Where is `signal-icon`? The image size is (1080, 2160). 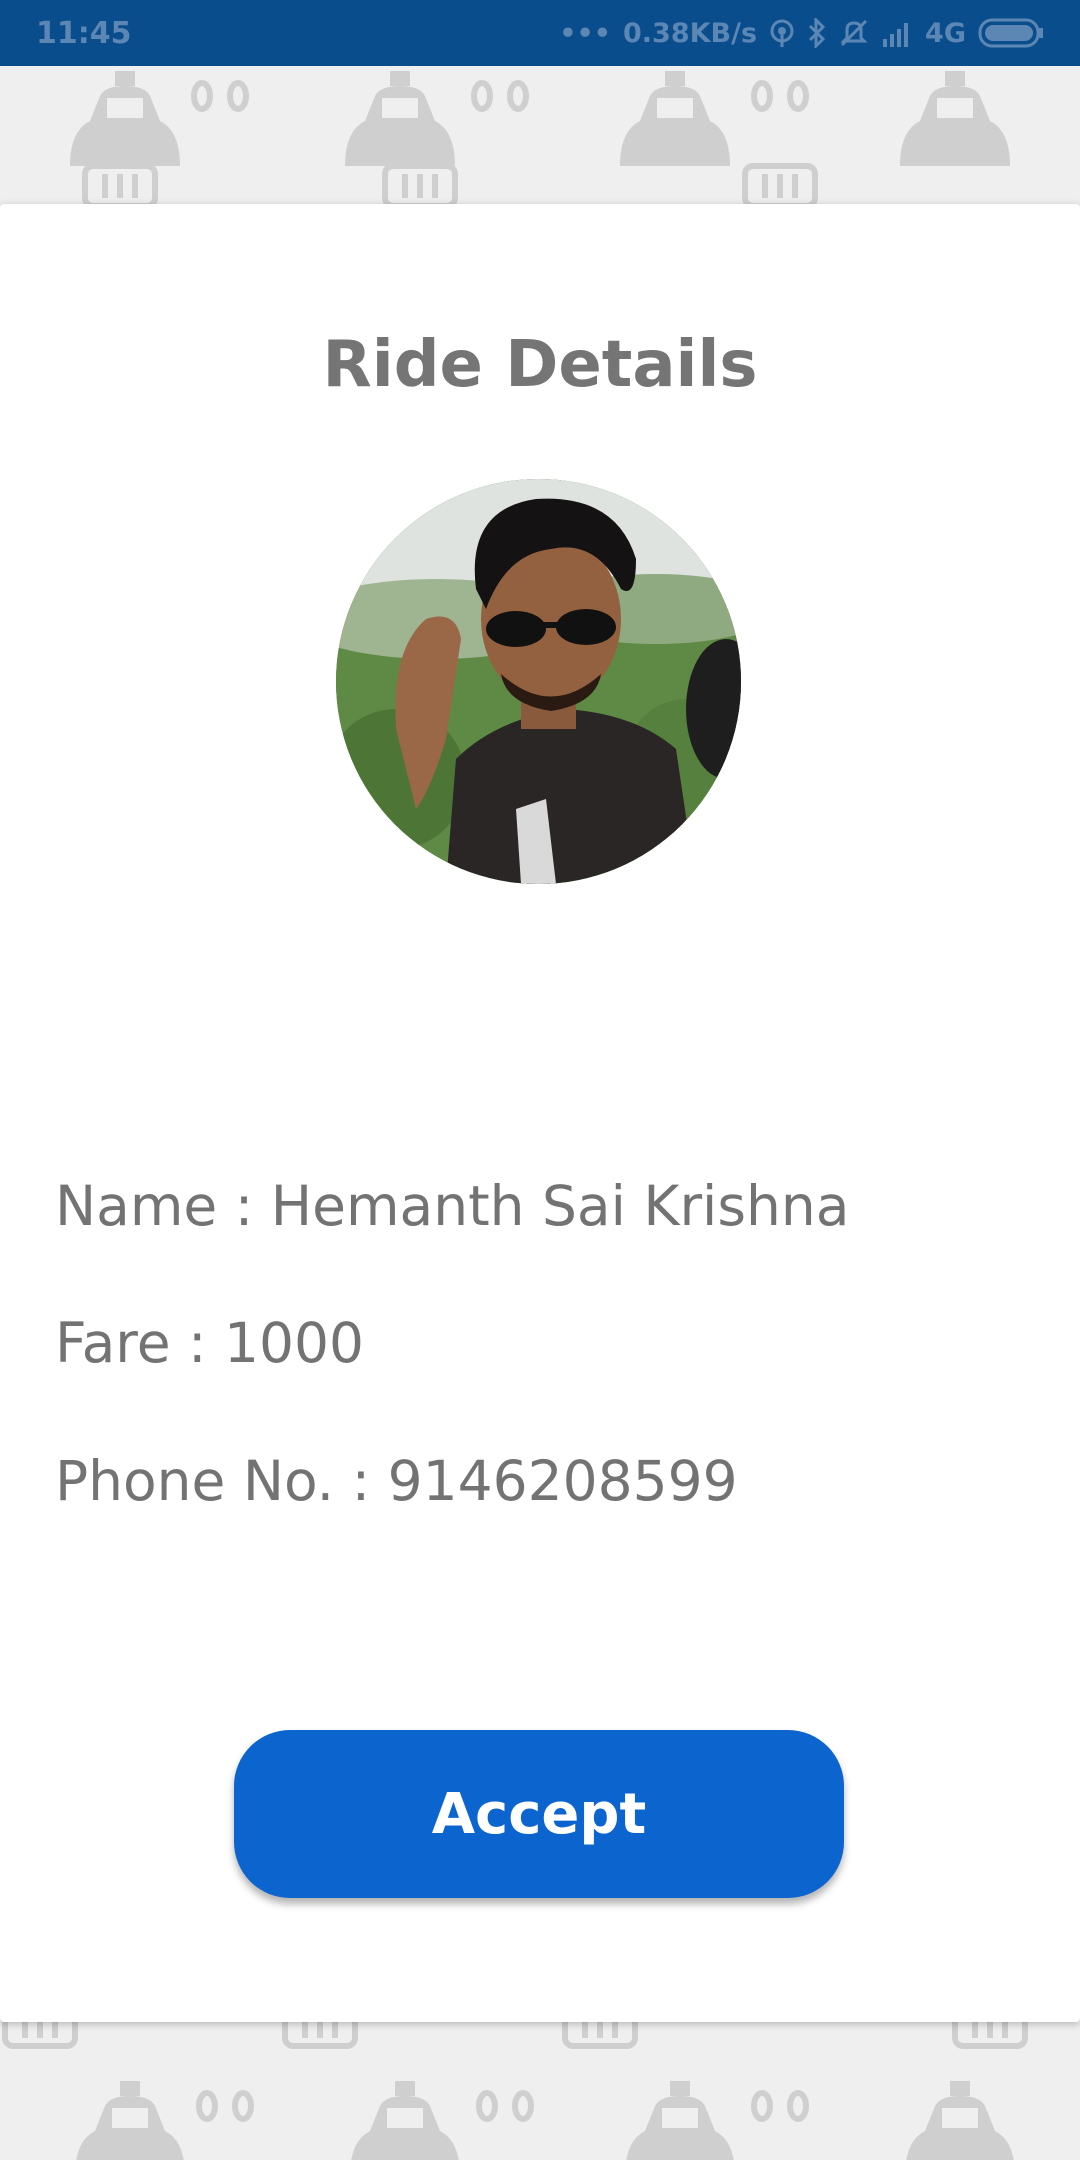
signal-icon is located at coordinates (897, 33).